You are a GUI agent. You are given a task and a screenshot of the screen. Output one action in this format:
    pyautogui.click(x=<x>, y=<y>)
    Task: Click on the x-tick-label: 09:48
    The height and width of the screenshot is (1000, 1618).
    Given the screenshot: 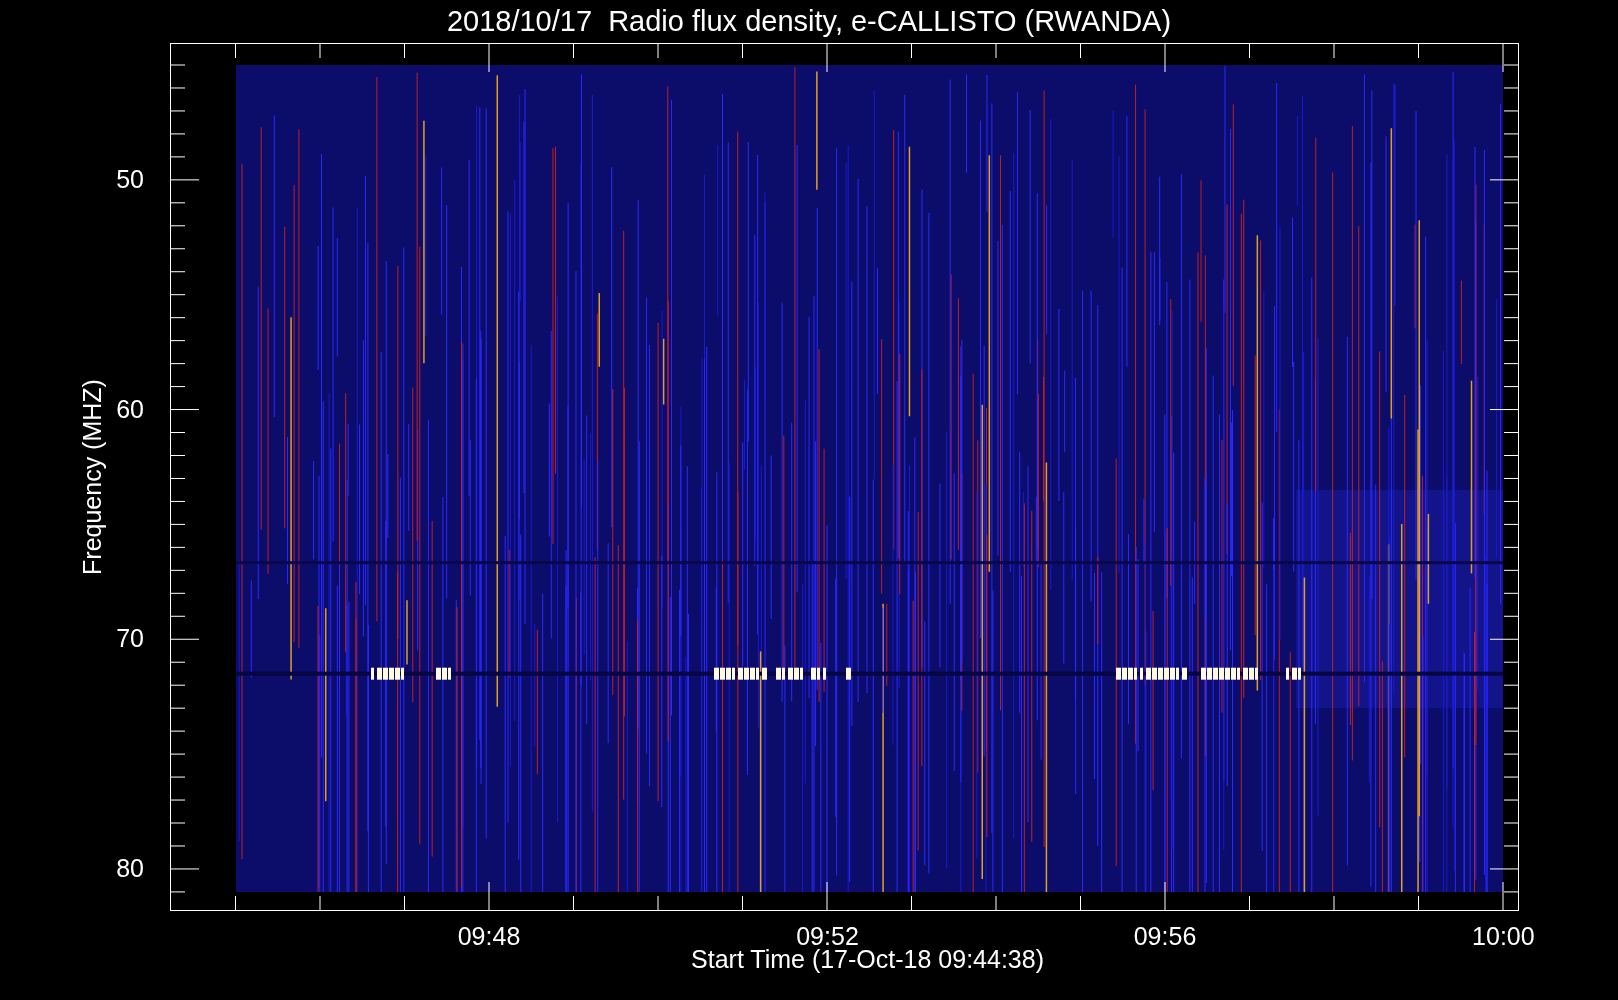 What is the action you would take?
    pyautogui.click(x=489, y=936)
    